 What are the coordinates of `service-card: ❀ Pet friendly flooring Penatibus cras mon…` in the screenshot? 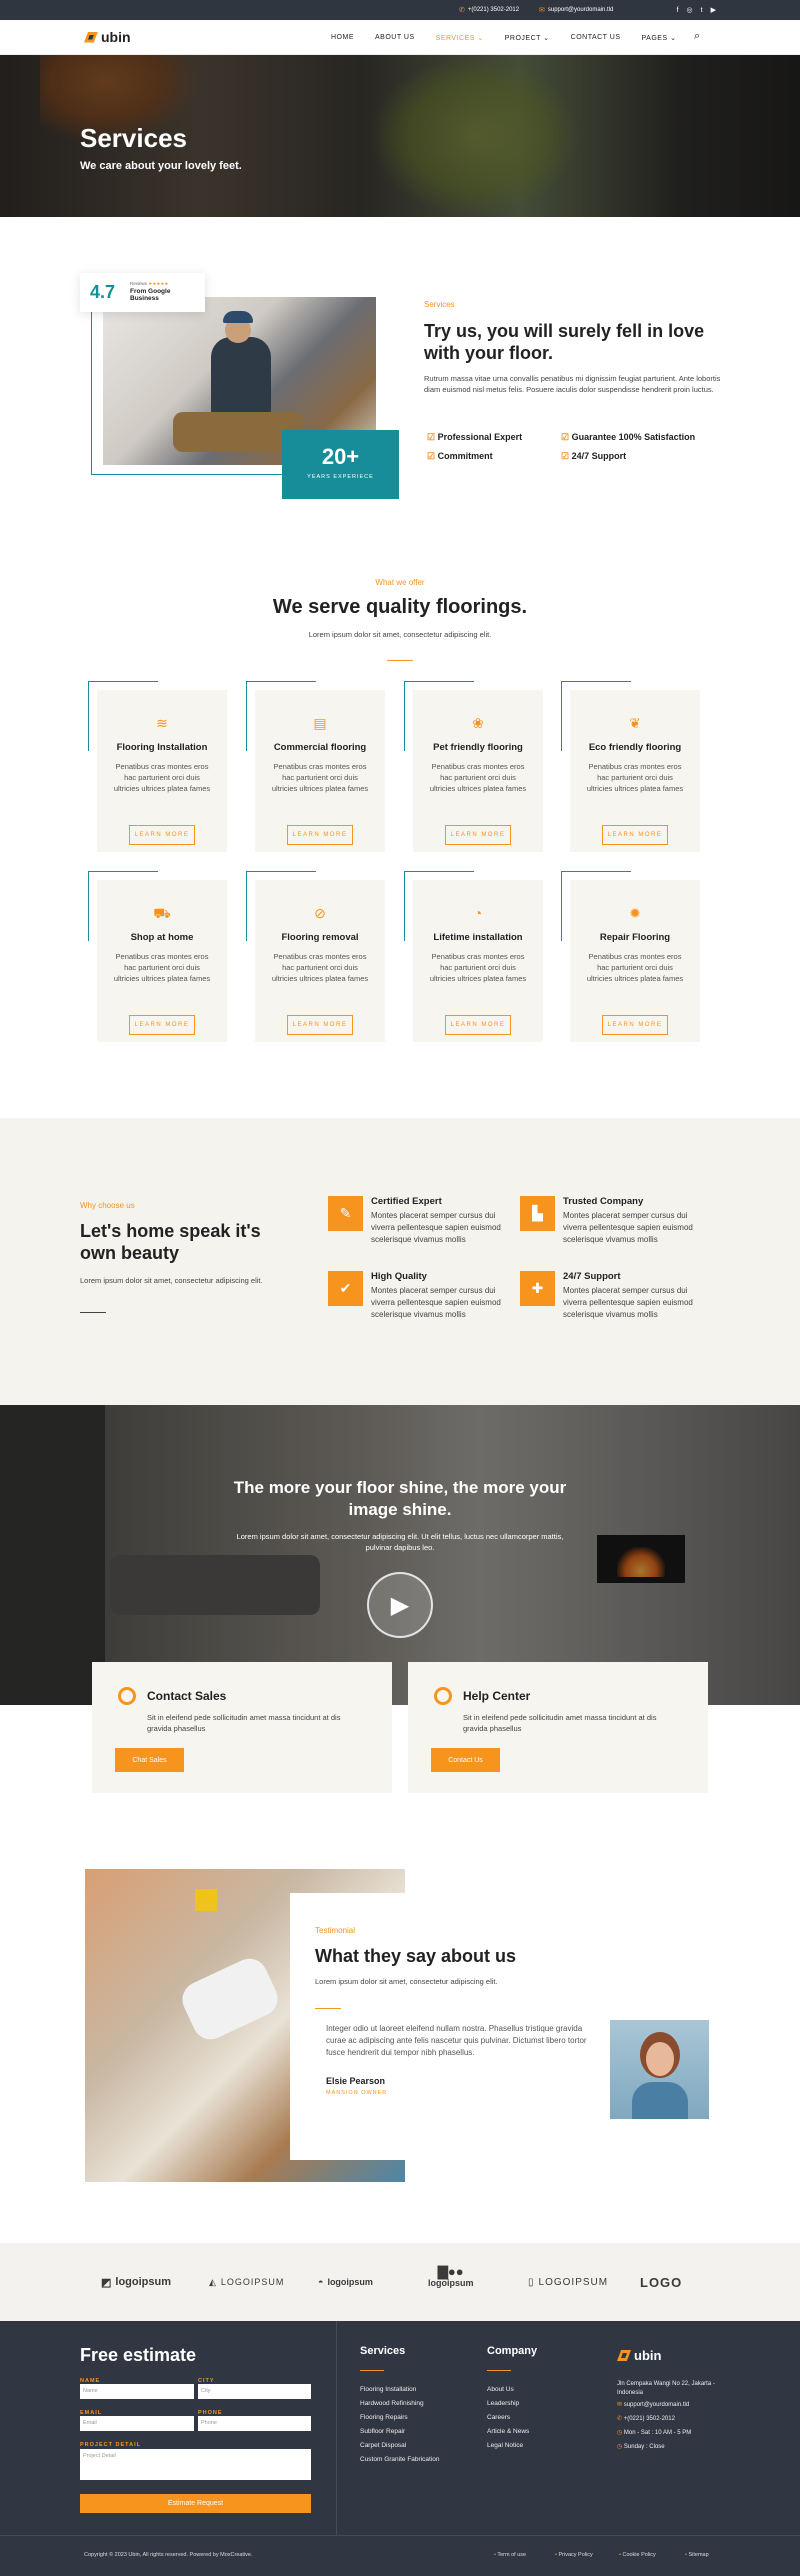 It's located at (473, 766).